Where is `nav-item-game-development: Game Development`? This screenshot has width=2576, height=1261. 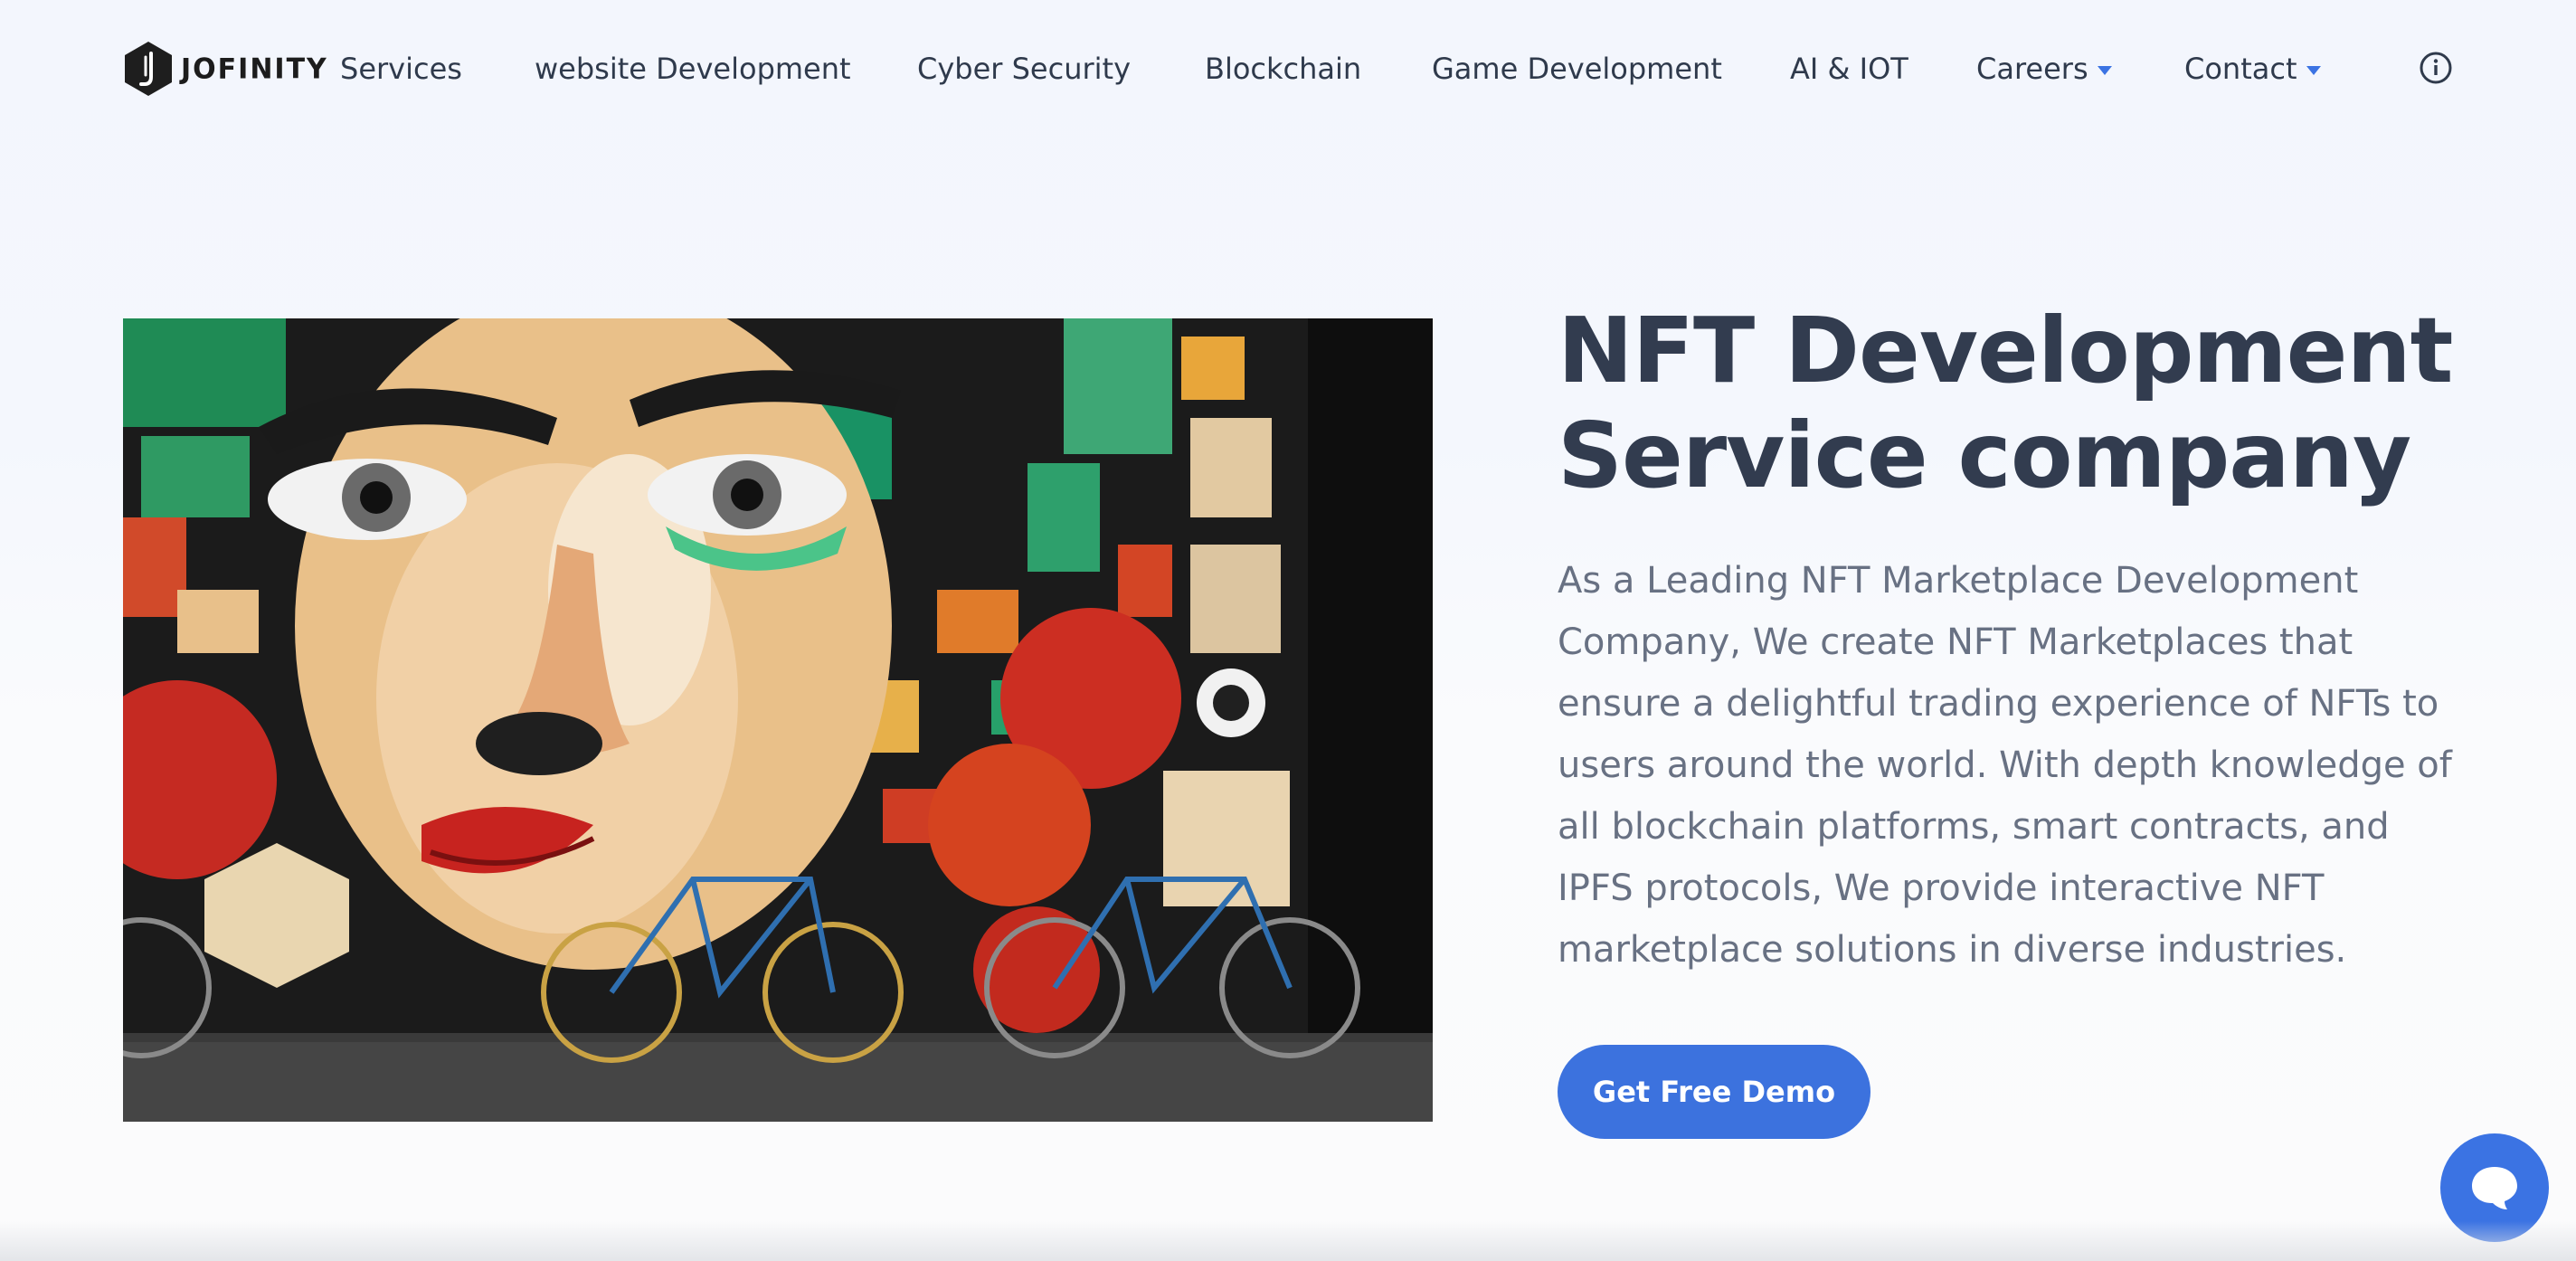 nav-item-game-development: Game Development is located at coordinates (1577, 68).